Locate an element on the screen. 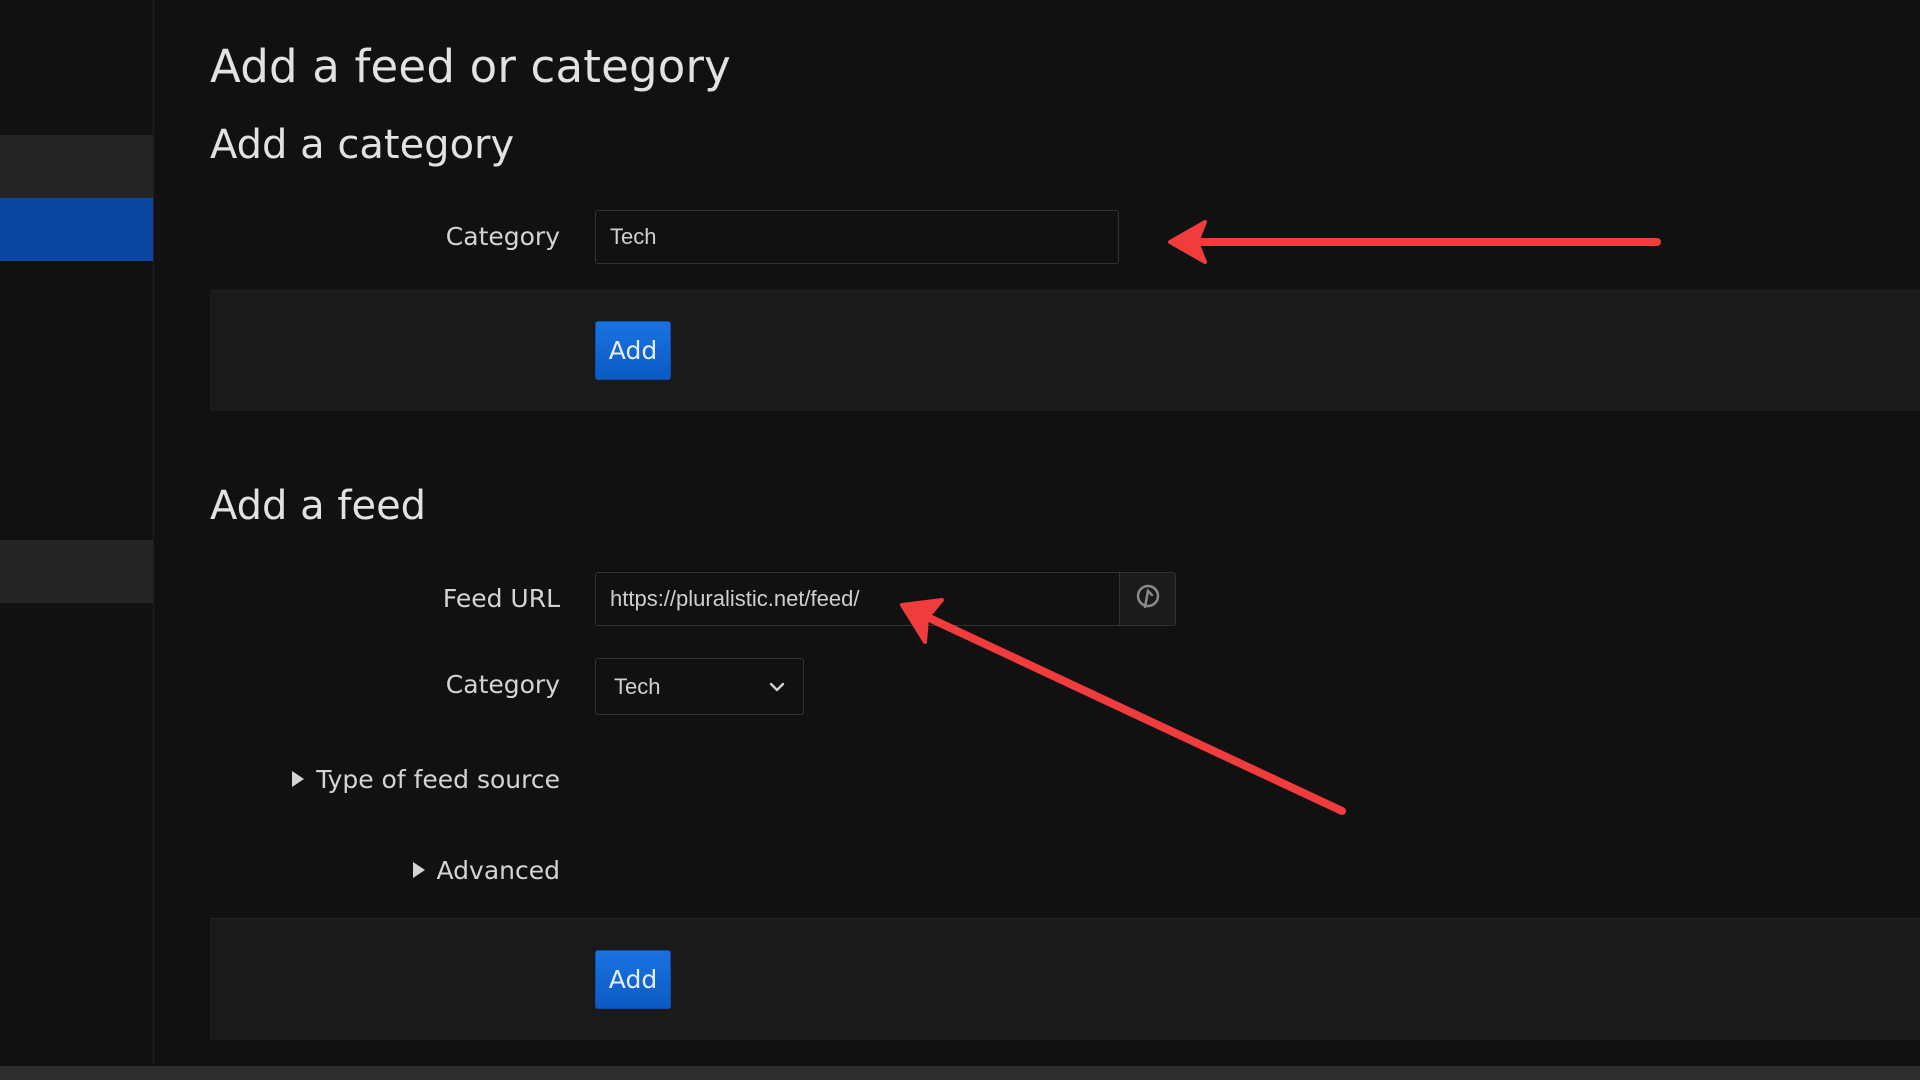 This screenshot has height=1080, width=1920. type-of-feed-source-toggle: Type of feed source is located at coordinates (425, 779).